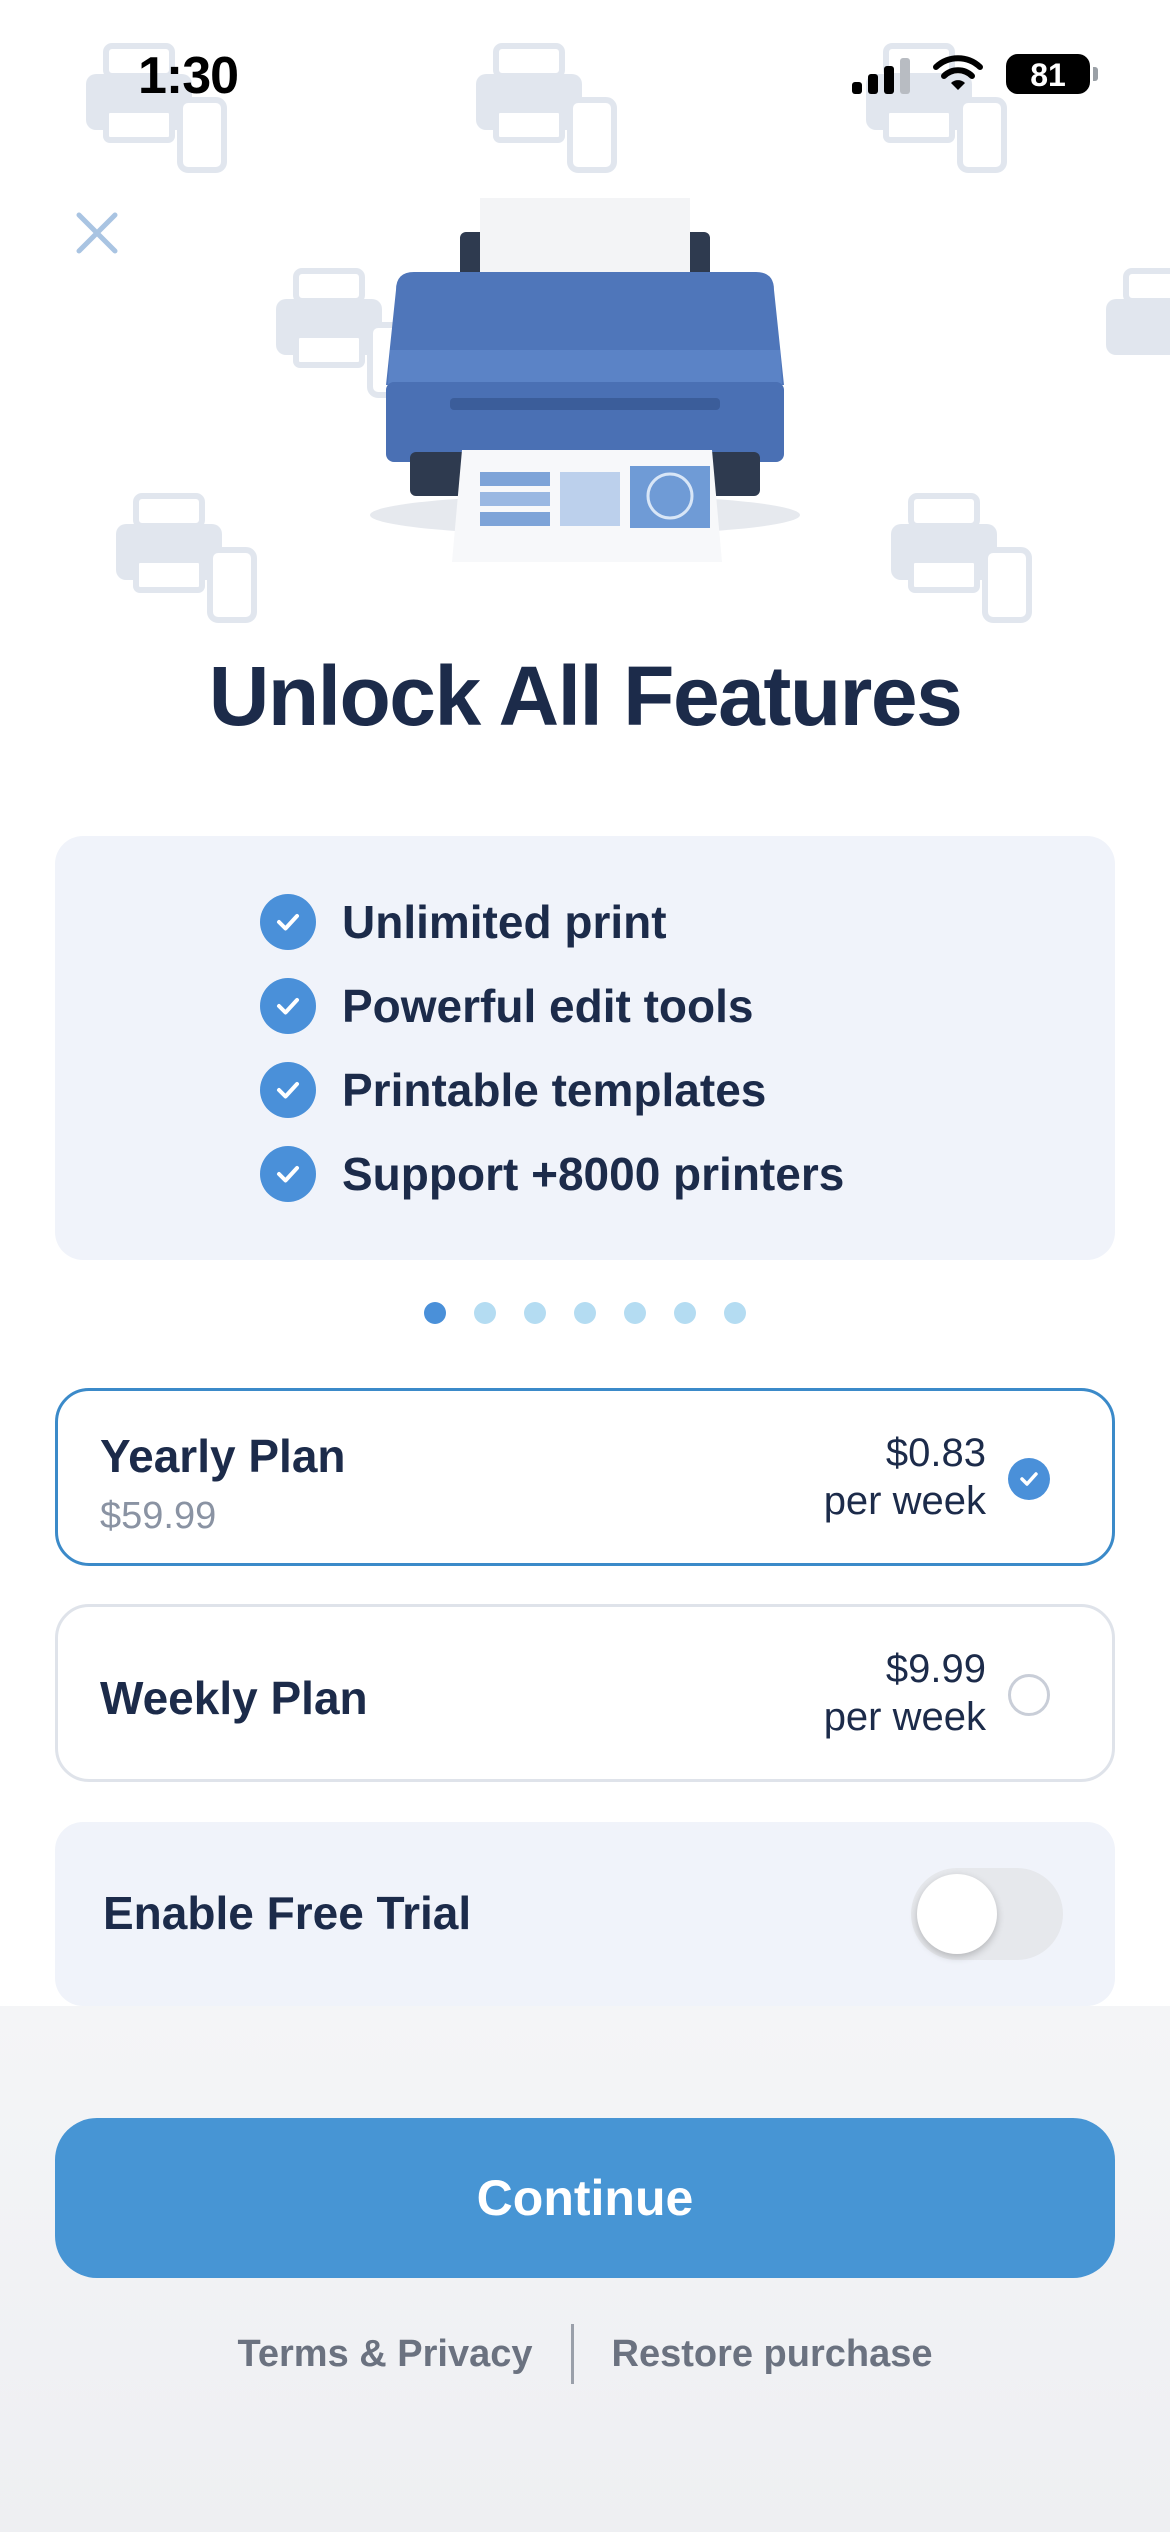 The height and width of the screenshot is (2532, 1170). I want to click on feature-label: Powerful edit tools, so click(548, 1006).